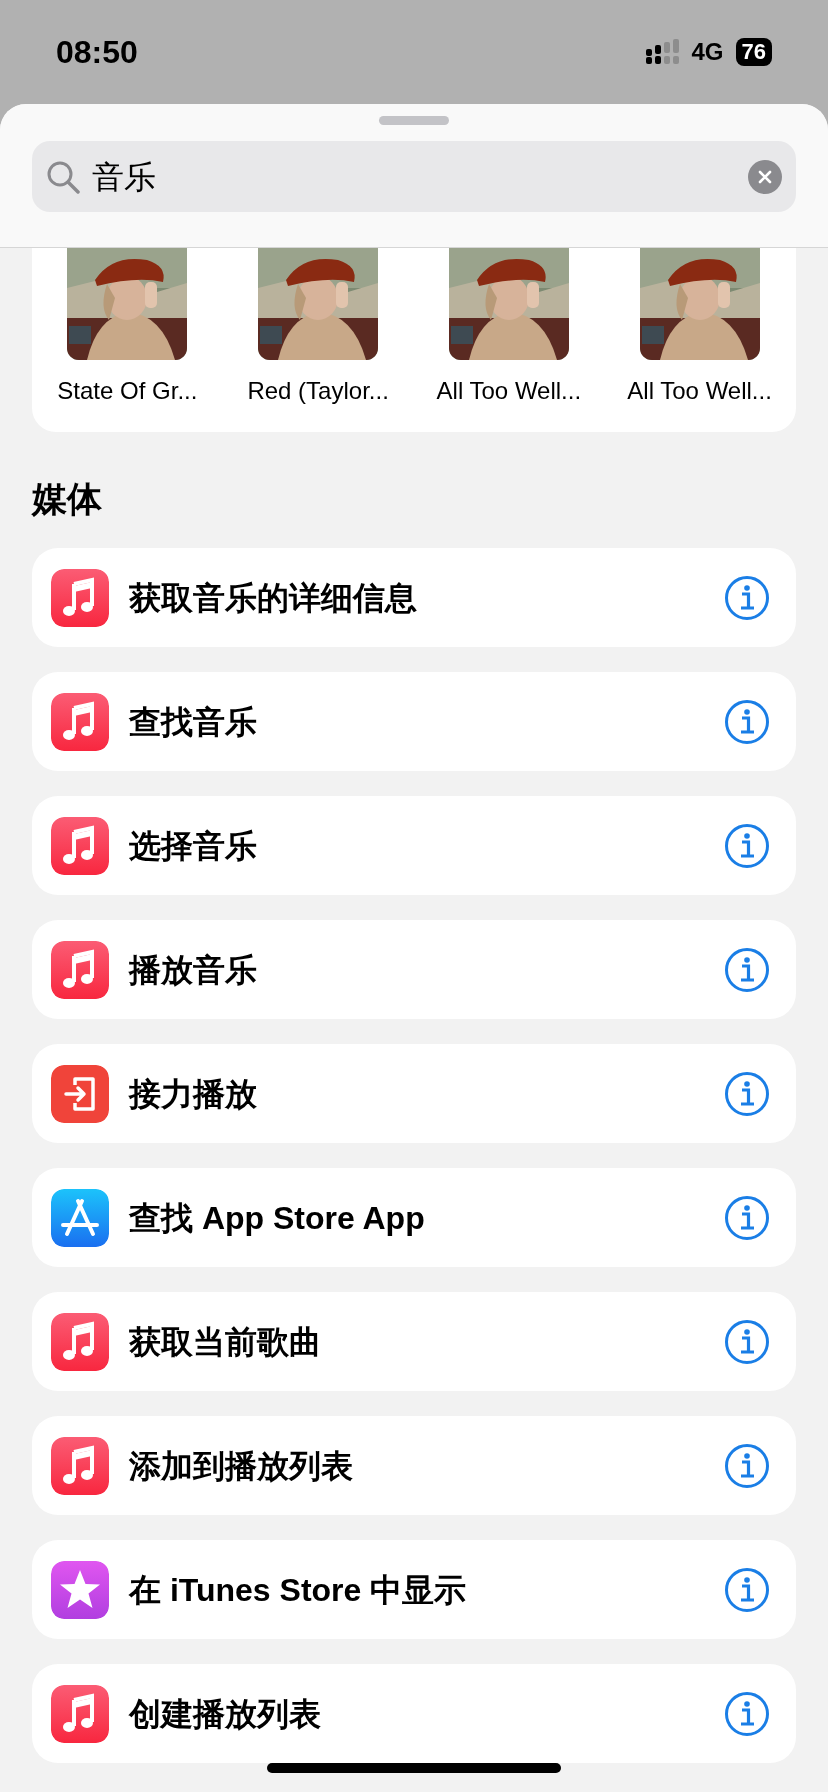 This screenshot has width=828, height=1792. I want to click on action-label: 播放音乐, so click(193, 970).